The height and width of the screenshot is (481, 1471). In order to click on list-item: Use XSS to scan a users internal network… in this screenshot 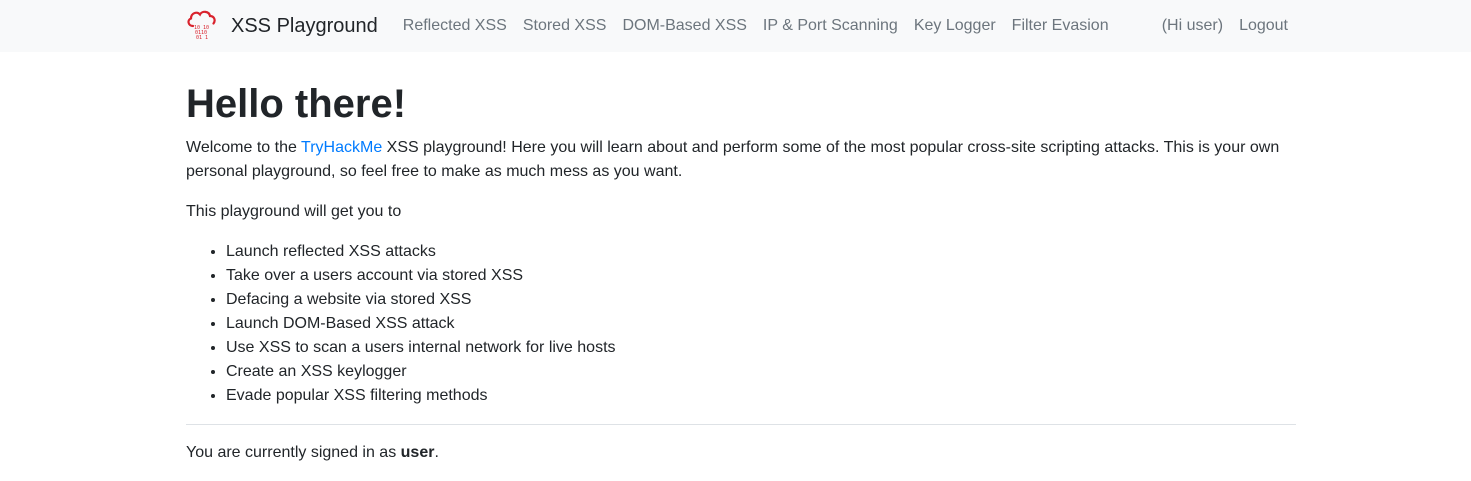, I will do `click(761, 348)`.